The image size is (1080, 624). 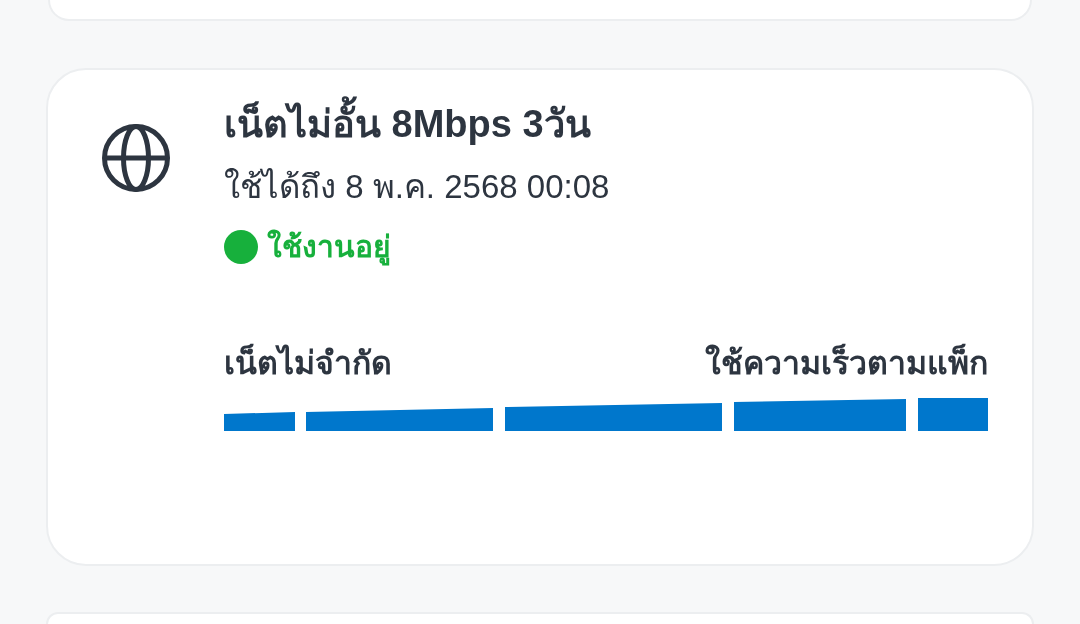 What do you see at coordinates (308, 362) in the screenshot?
I see `speed-label: เน็ตไม่จำกัด` at bounding box center [308, 362].